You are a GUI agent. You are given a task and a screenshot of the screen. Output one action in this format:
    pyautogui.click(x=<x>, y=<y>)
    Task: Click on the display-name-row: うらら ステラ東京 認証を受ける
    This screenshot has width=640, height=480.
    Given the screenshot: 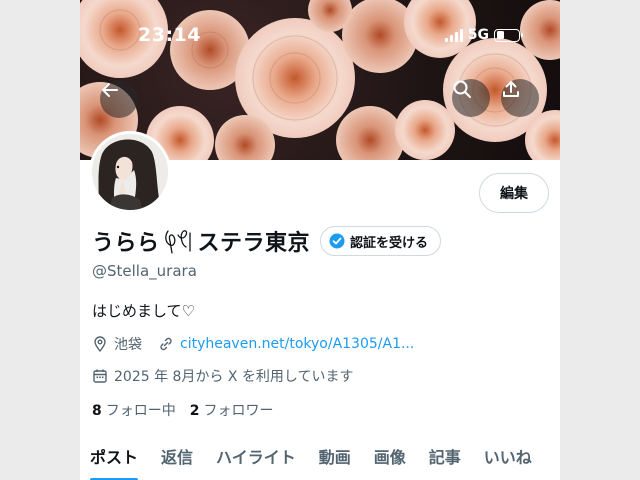 What is the action you would take?
    pyautogui.click(x=267, y=241)
    